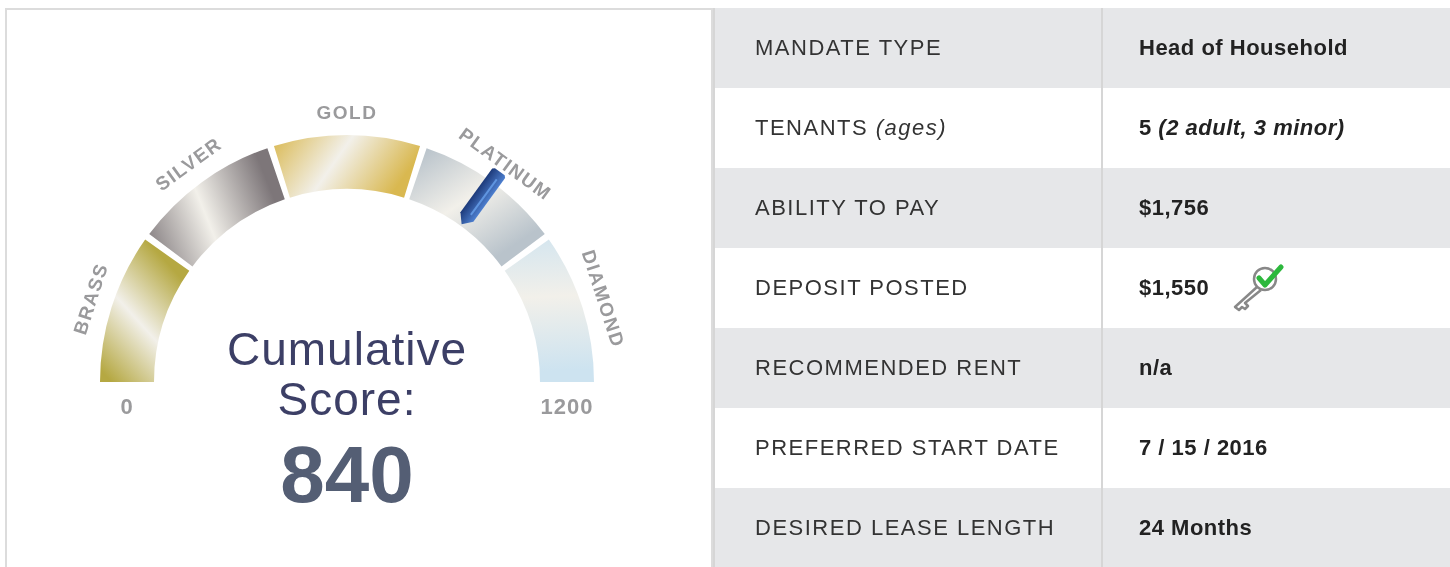 This screenshot has width=1450, height=567. Describe the element at coordinates (905, 527) in the screenshot. I see `field-label: DESIRED LEASE LENGTH` at that location.